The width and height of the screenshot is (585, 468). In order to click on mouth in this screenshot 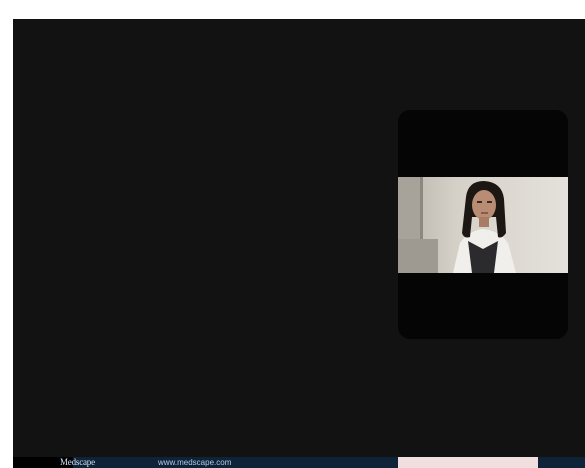, I will do `click(484, 213)`.